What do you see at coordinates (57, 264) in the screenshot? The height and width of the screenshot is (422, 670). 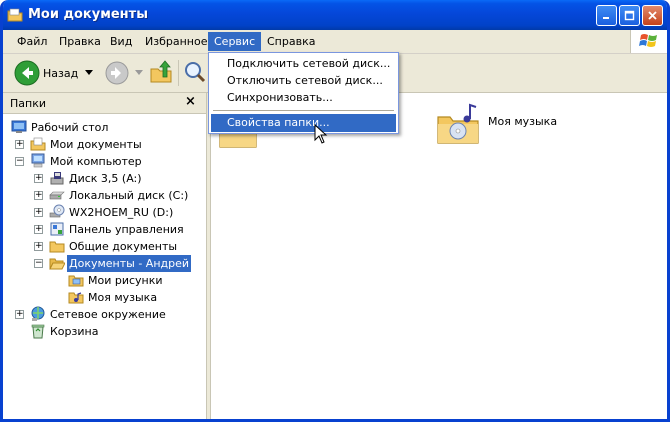 I see `open-folder-icon` at bounding box center [57, 264].